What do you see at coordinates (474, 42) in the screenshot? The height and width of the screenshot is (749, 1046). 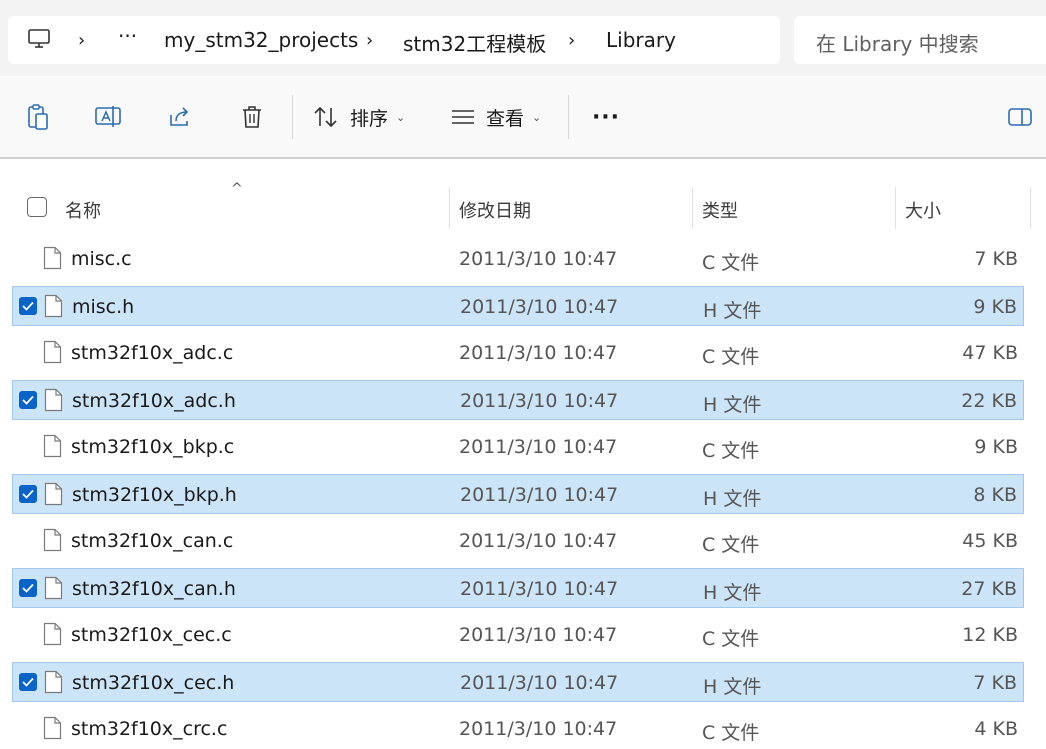 I see `breadcrumb-item-template: stm32工程模板` at bounding box center [474, 42].